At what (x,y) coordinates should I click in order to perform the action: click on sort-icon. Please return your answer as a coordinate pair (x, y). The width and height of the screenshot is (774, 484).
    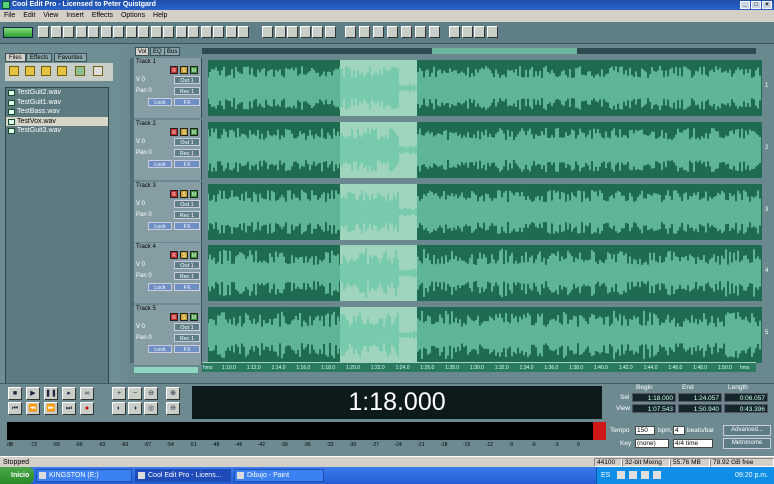
    Looking at the image, I should click on (62, 71).